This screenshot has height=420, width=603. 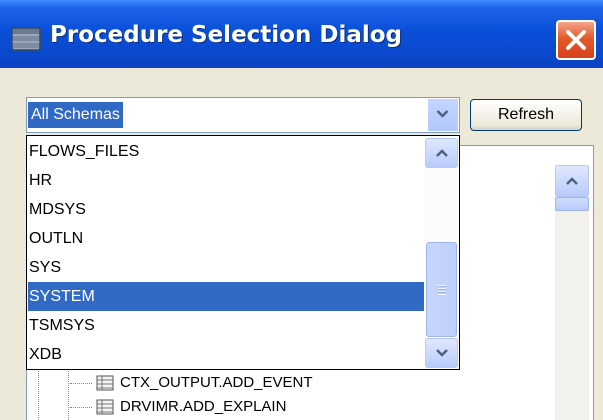 I want to click on dropdown-option: MDSYS, so click(x=226, y=209).